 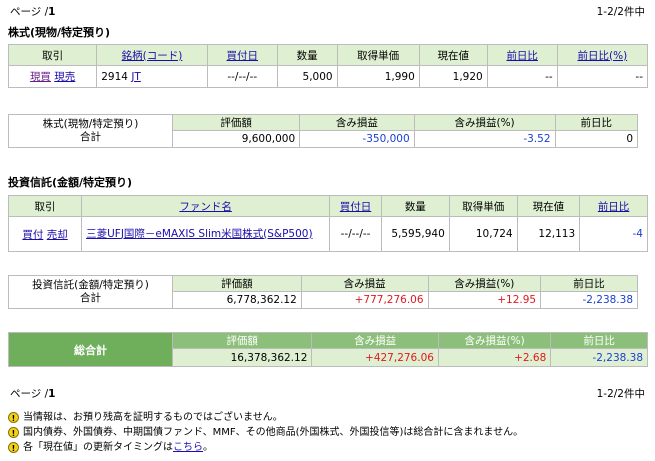 What do you see at coordinates (242, 76) in the screenshot?
I see `stock-date: --/--/--` at bounding box center [242, 76].